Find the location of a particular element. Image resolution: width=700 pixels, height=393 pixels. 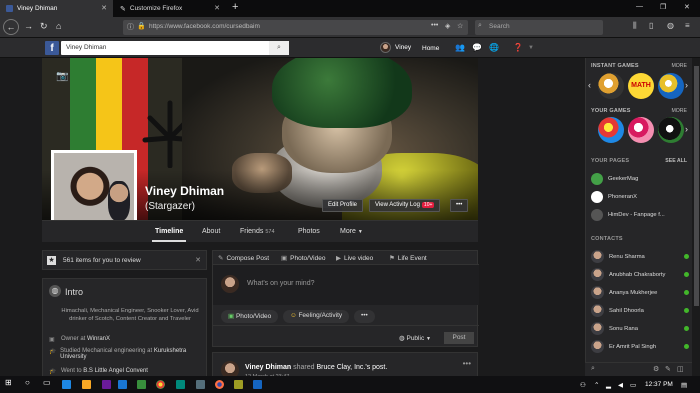

home-icon: ⌂ is located at coordinates (58, 26).